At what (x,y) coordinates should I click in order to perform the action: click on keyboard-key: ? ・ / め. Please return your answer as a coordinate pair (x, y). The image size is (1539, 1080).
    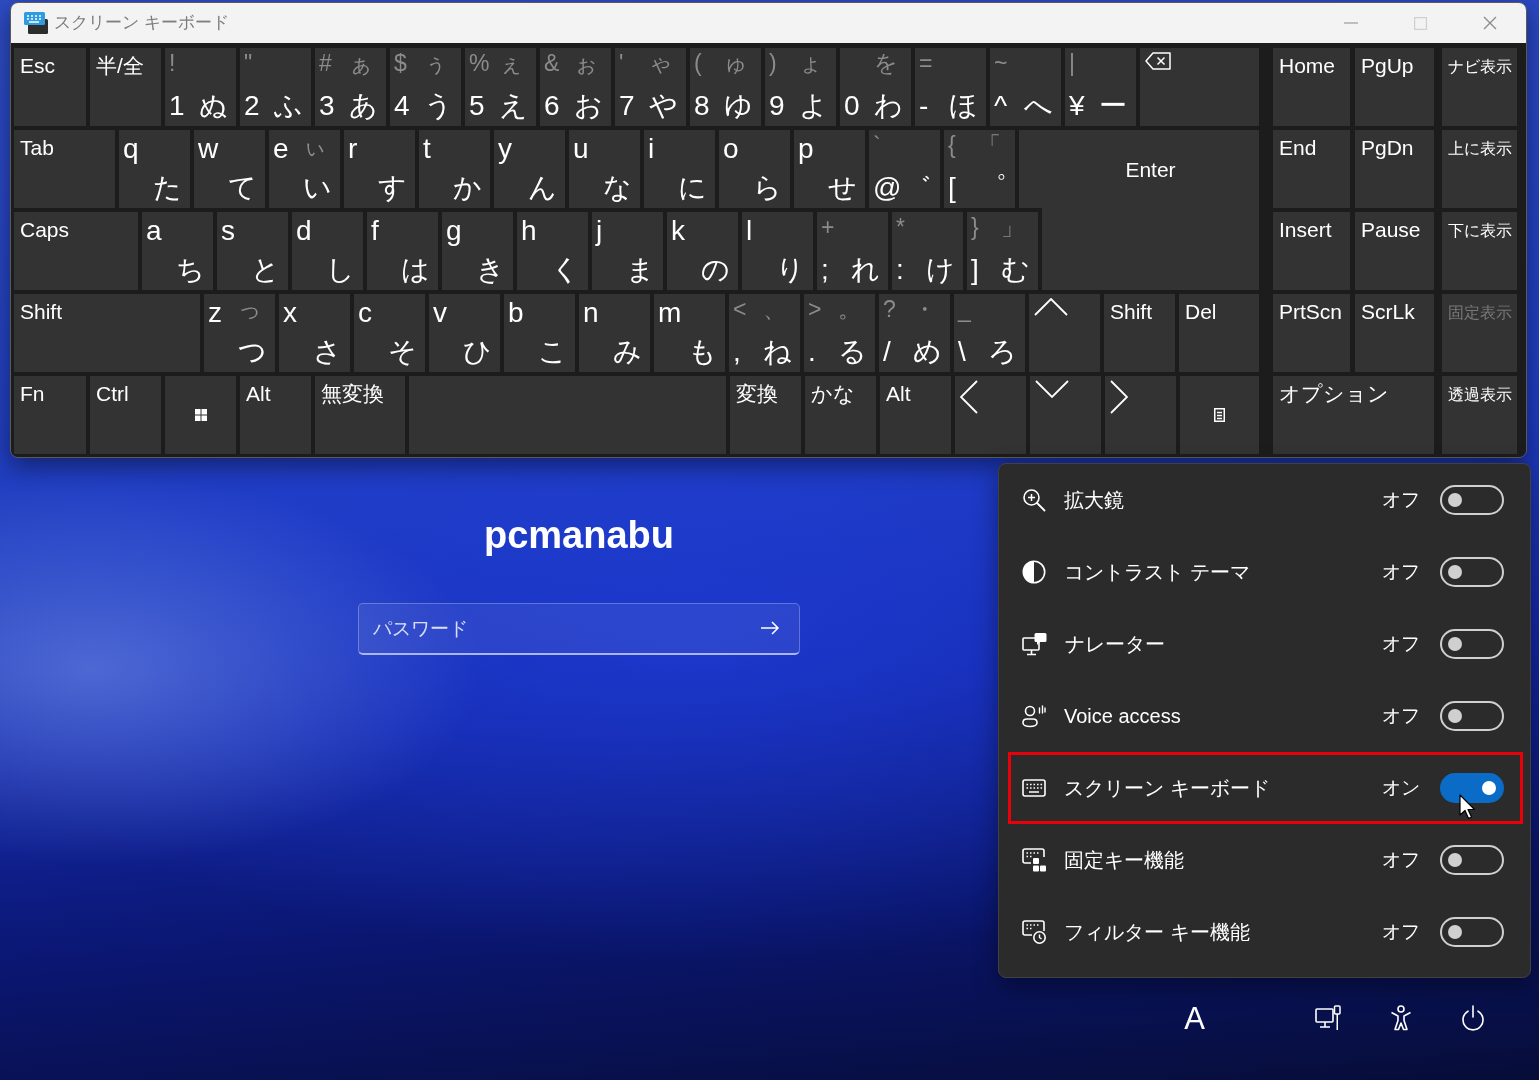
    Looking at the image, I should click on (914, 333).